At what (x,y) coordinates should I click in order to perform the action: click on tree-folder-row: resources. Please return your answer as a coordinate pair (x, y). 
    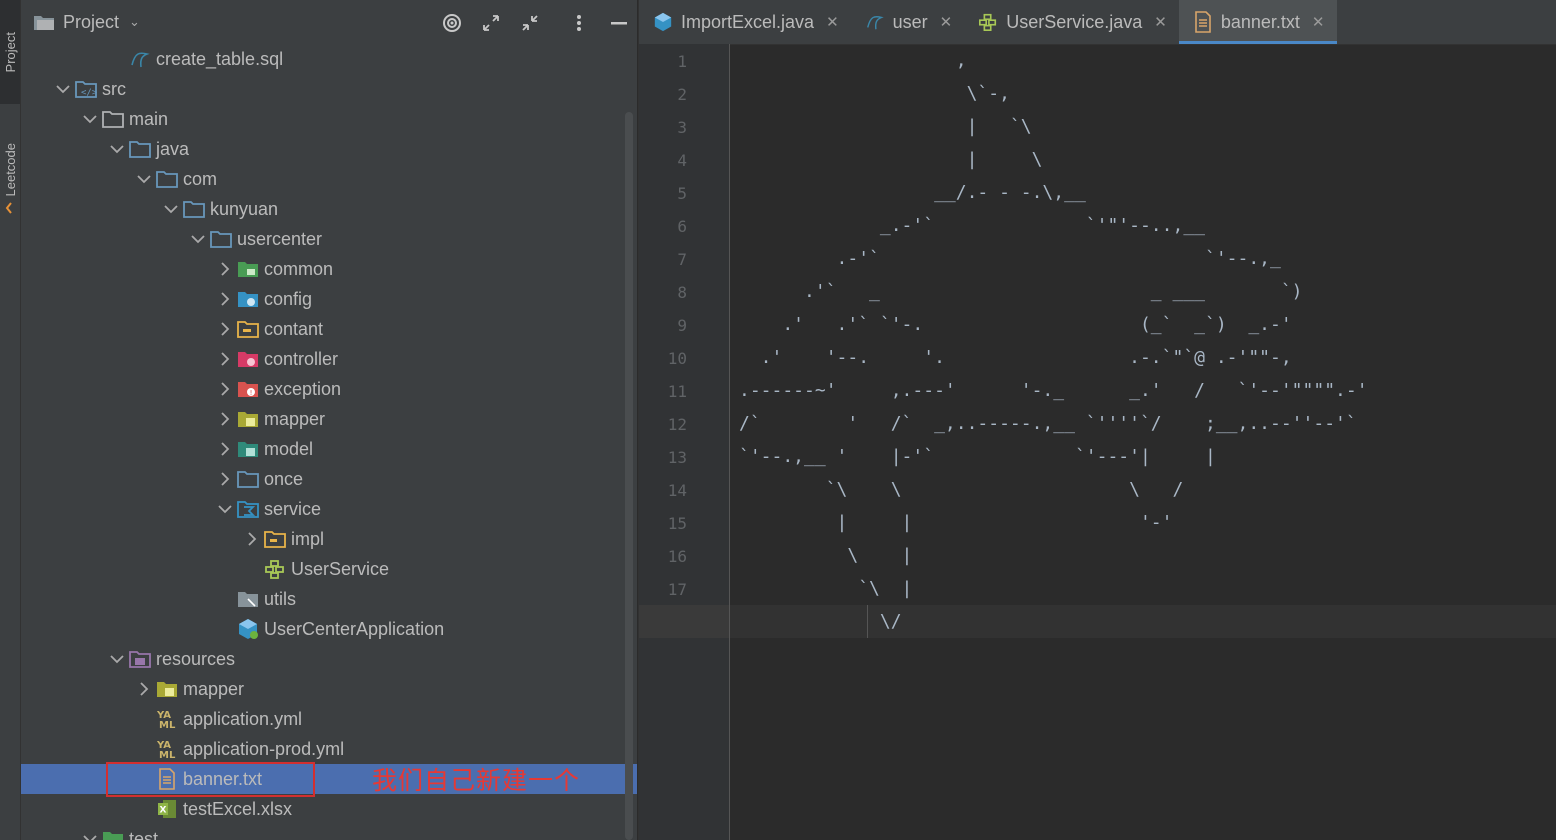
    Looking at the image, I should click on (329, 659).